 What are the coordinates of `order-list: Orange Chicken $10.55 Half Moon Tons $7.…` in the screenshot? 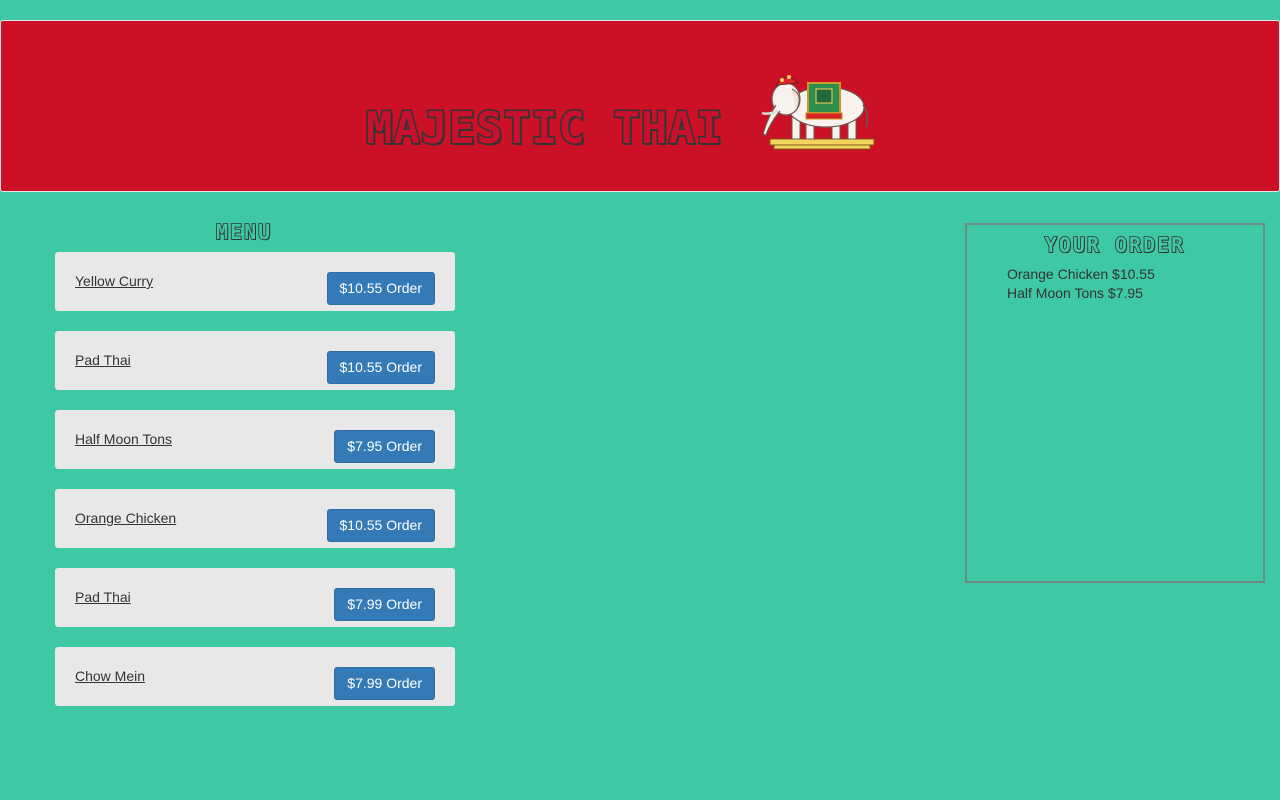 It's located at (1081, 284).